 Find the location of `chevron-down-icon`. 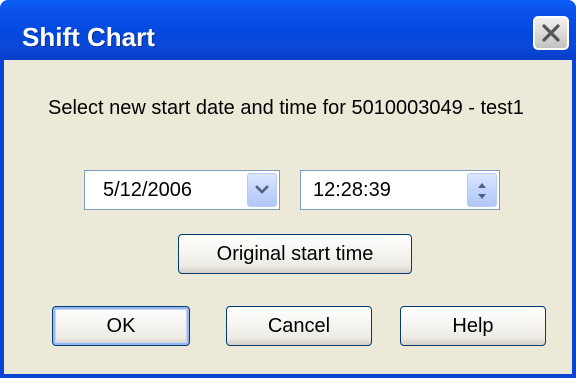

chevron-down-icon is located at coordinates (262, 189).